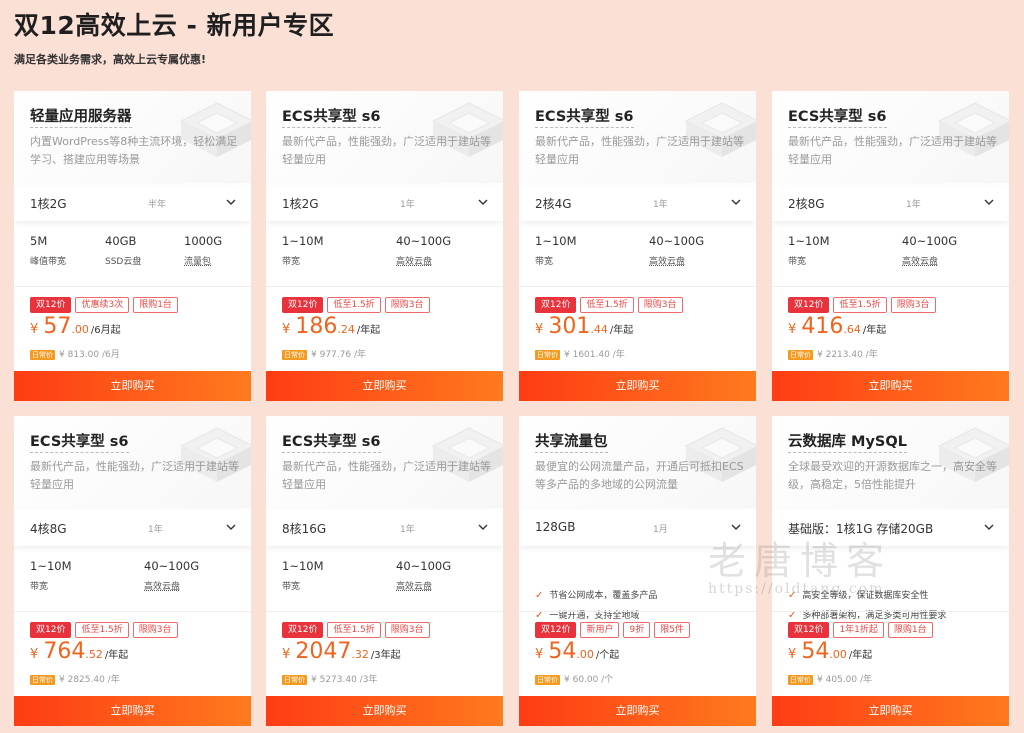 The image size is (1024, 733). Describe the element at coordinates (389, 254) in the screenshot. I see `spec-list: 1~10M 带宽 40~100G 高效云盘` at that location.